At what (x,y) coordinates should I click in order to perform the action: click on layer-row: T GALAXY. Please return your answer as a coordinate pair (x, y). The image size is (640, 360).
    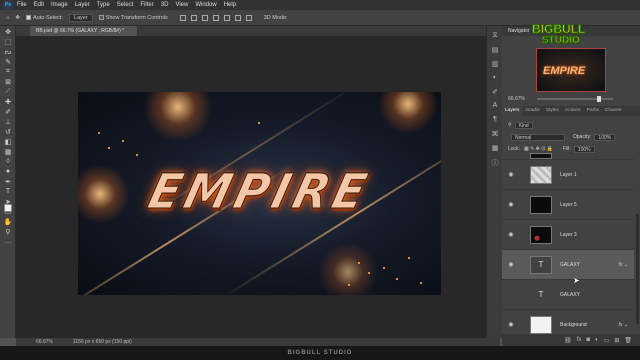
    Looking at the image, I should click on (568, 295).